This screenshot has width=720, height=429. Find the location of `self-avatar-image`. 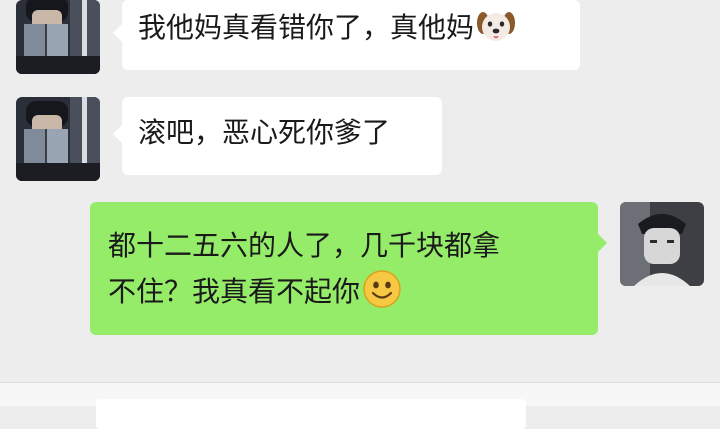

self-avatar-image is located at coordinates (662, 244).